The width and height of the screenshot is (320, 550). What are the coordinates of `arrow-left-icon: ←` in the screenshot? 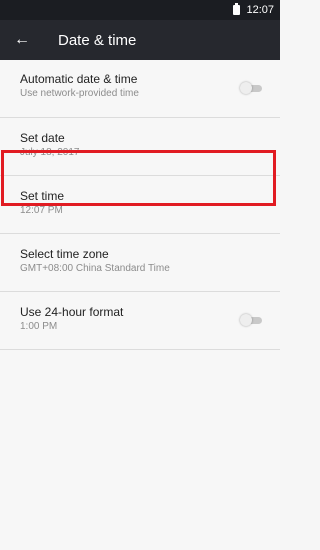 It's located at (27, 40).